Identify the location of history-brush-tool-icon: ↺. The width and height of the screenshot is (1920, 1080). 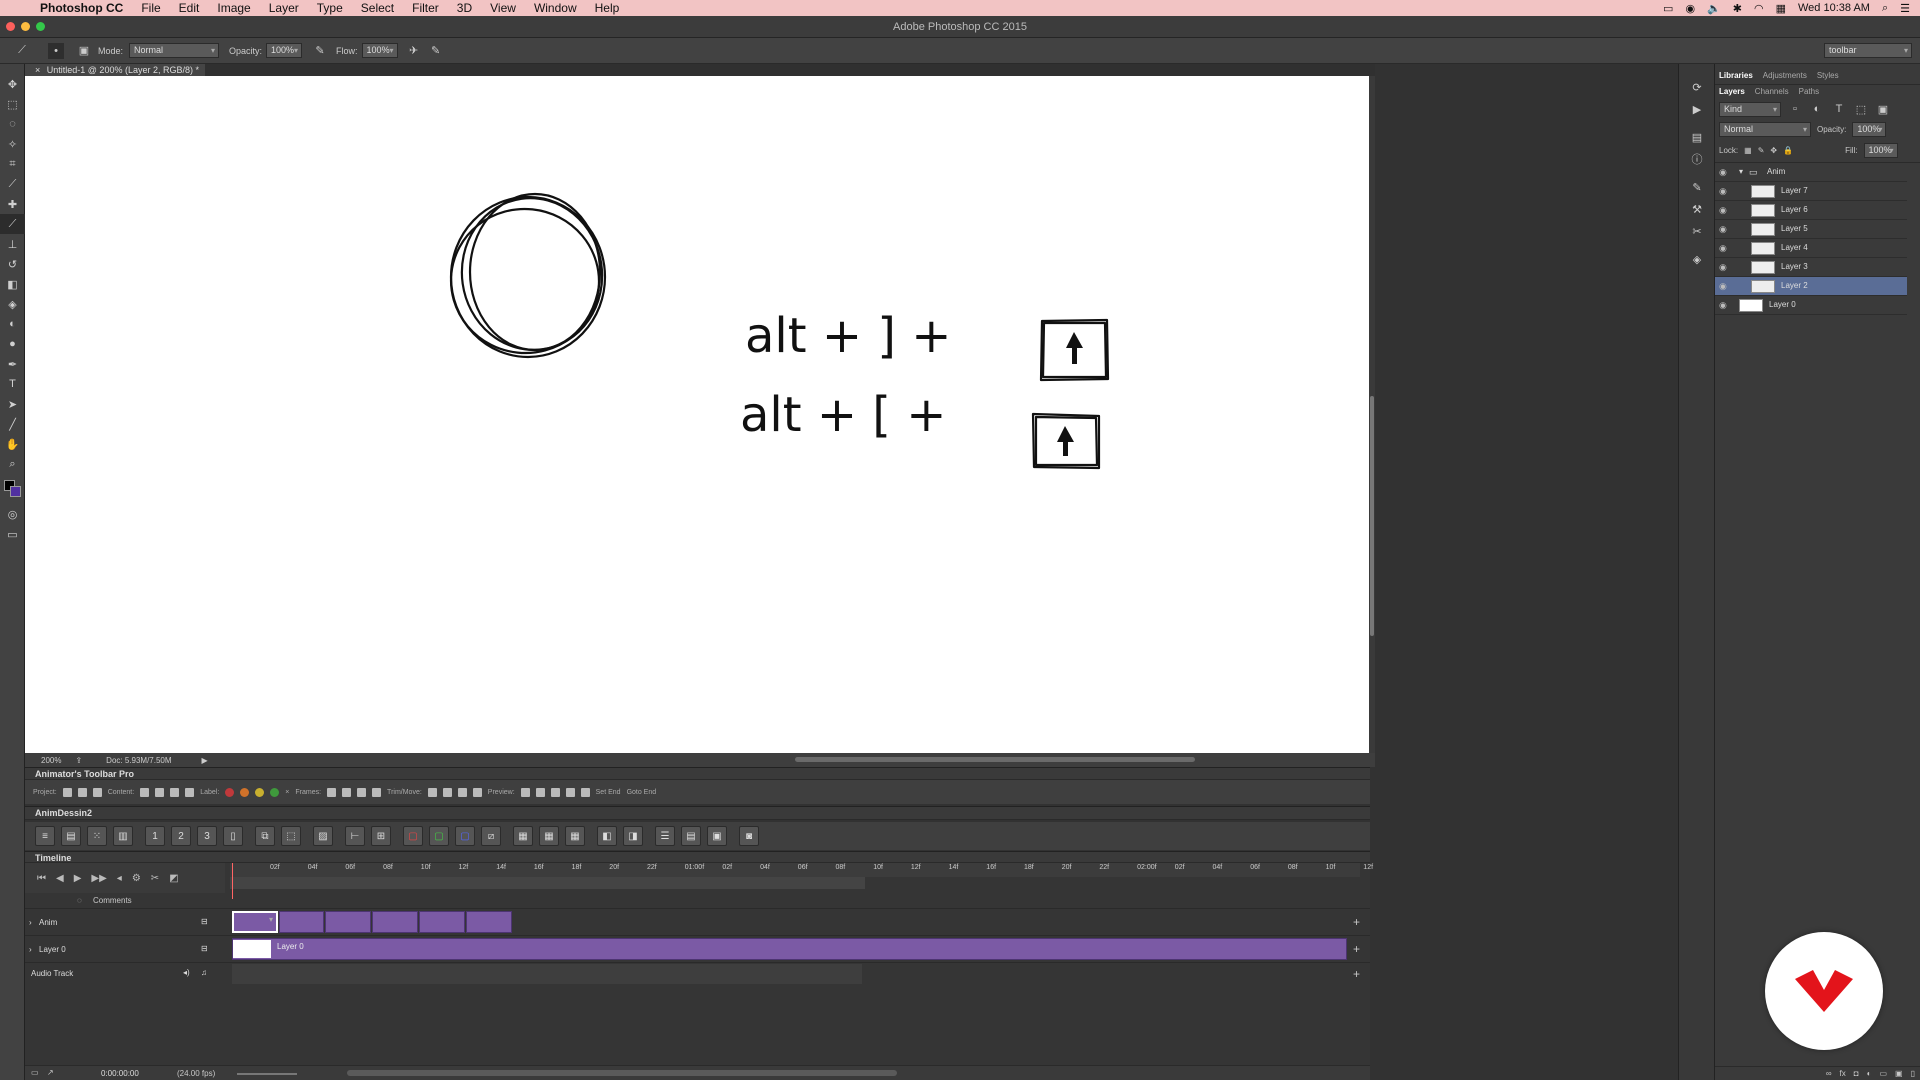
(12, 264).